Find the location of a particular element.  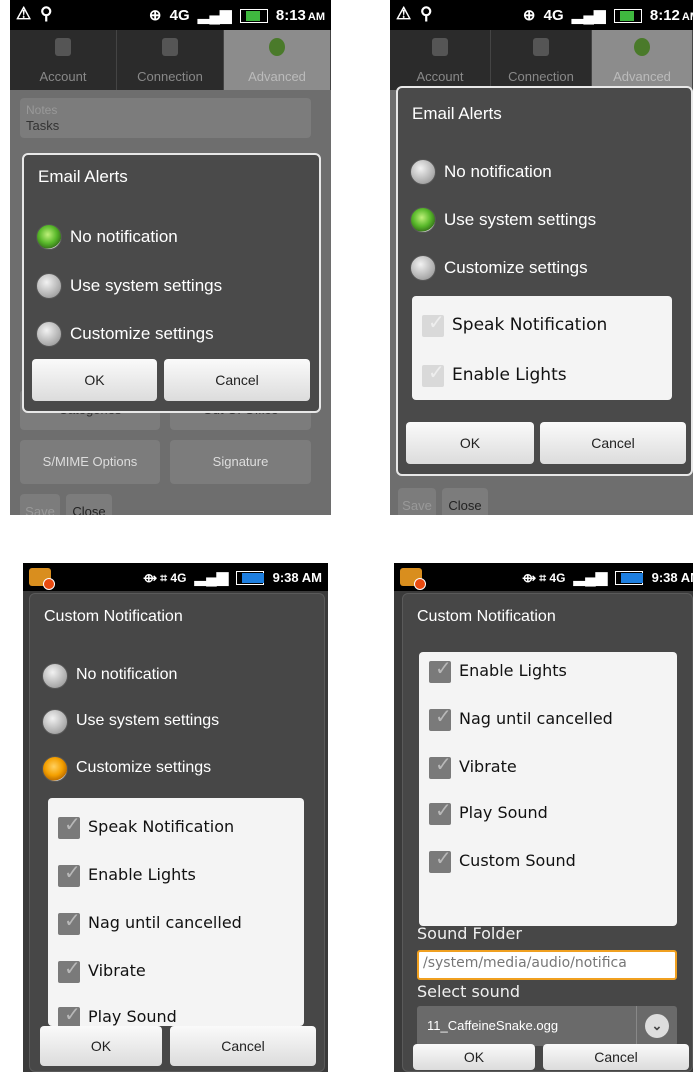

smime-options-button: S/MIME Options is located at coordinates (90, 462).